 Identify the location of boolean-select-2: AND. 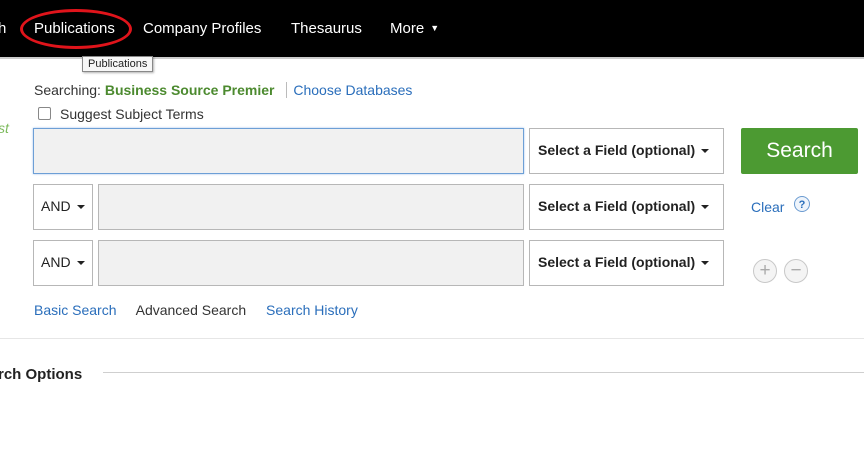
(63, 207).